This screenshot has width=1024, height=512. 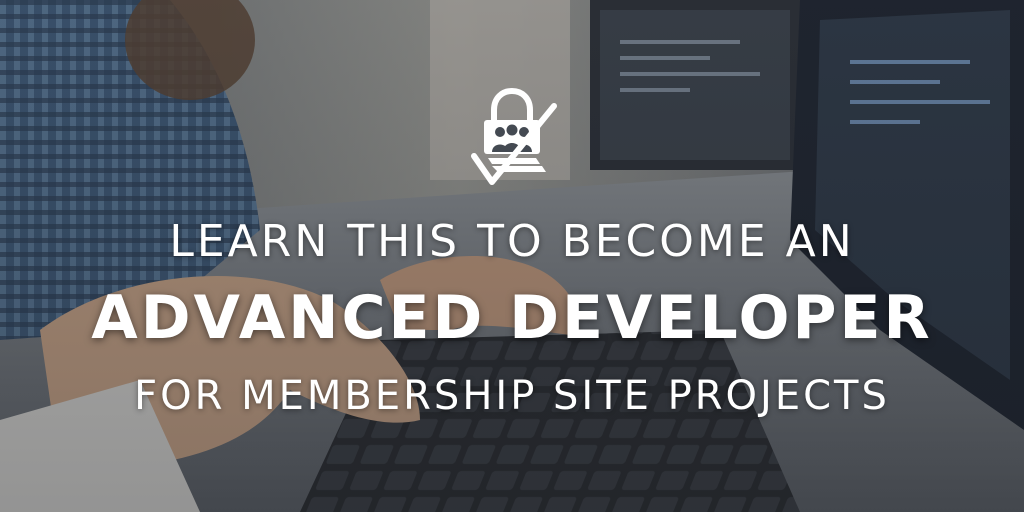 What do you see at coordinates (514, 136) in the screenshot?
I see `membership-lock-icon` at bounding box center [514, 136].